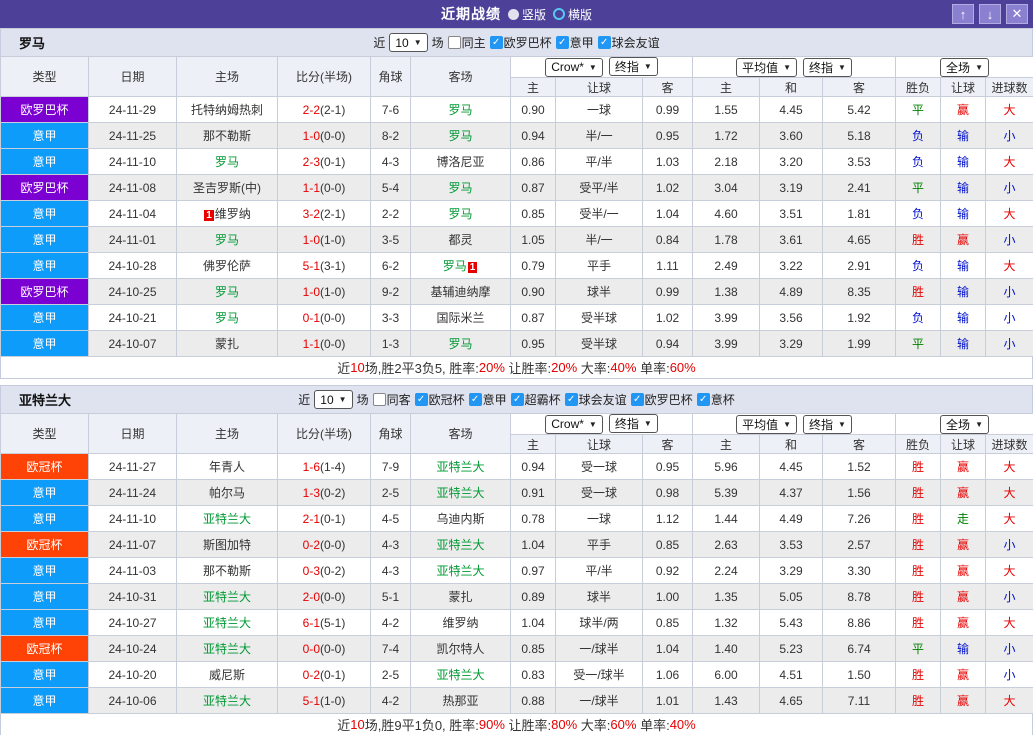 This screenshot has width=1033, height=735. I want to click on away-team-name: 罗马, so click(460, 214).